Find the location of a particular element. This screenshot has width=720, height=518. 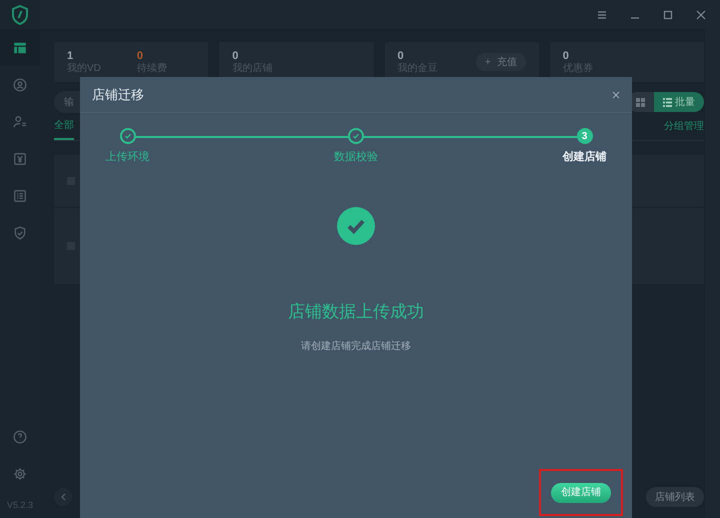

recharge-button: + 充值 is located at coordinates (501, 62).